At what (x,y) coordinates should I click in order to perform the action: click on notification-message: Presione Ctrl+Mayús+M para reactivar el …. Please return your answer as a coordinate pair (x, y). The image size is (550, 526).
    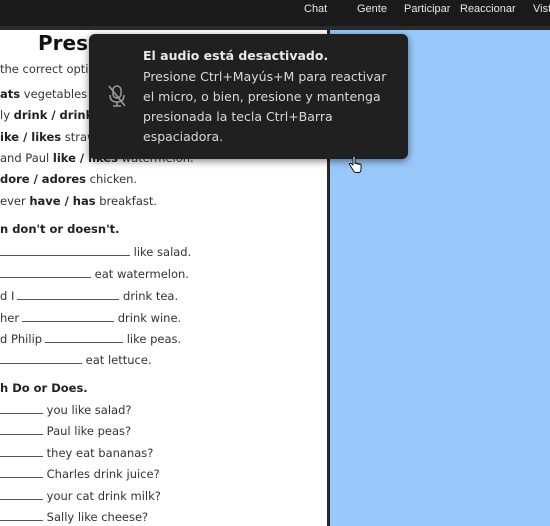
    Looking at the image, I should click on (265, 106).